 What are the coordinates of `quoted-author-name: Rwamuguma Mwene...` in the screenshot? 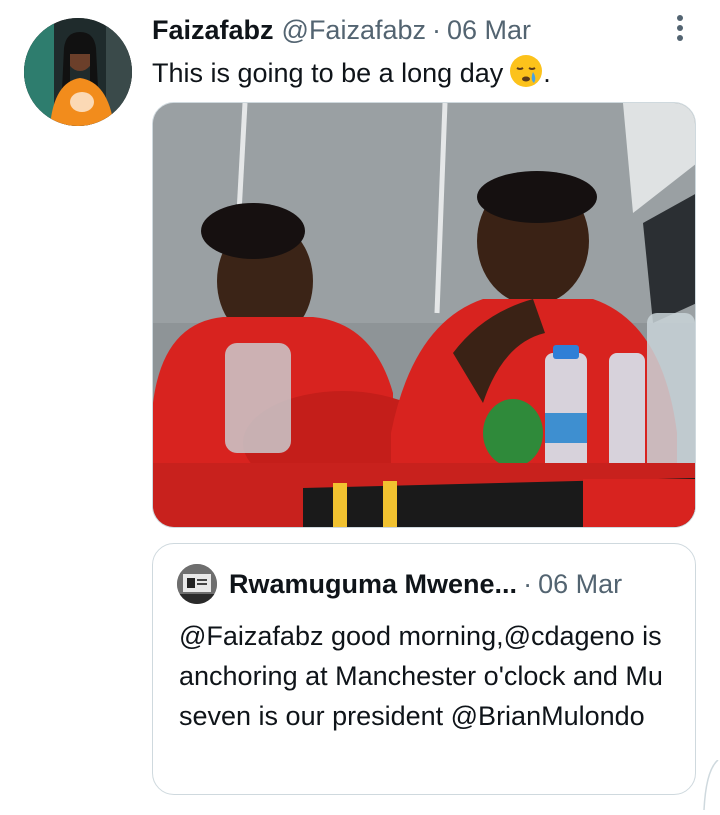 It's located at (373, 584).